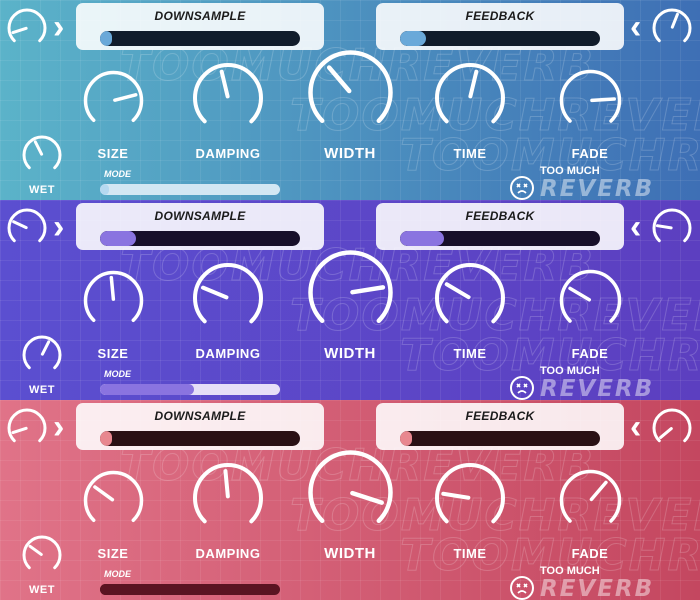  Describe the element at coordinates (42, 190) in the screenshot. I see `wet-label: WET` at that location.